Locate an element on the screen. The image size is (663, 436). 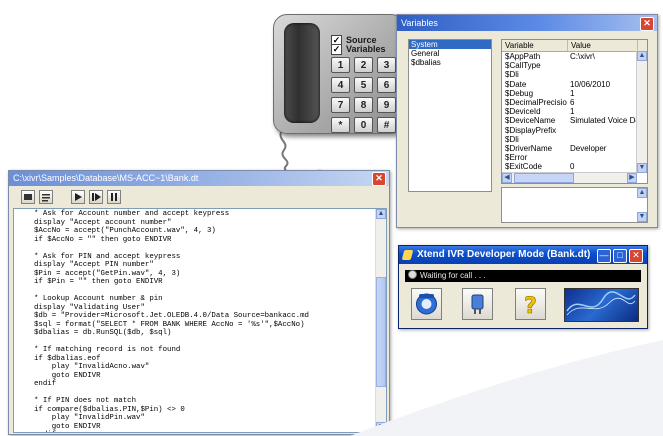
brand-banner is located at coordinates (601, 305).